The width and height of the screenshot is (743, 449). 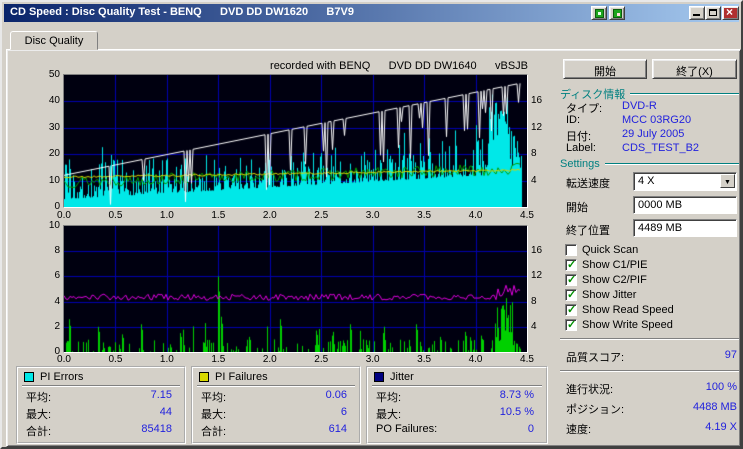 What do you see at coordinates (165, 412) in the screenshot?
I see `max-value: 44` at bounding box center [165, 412].